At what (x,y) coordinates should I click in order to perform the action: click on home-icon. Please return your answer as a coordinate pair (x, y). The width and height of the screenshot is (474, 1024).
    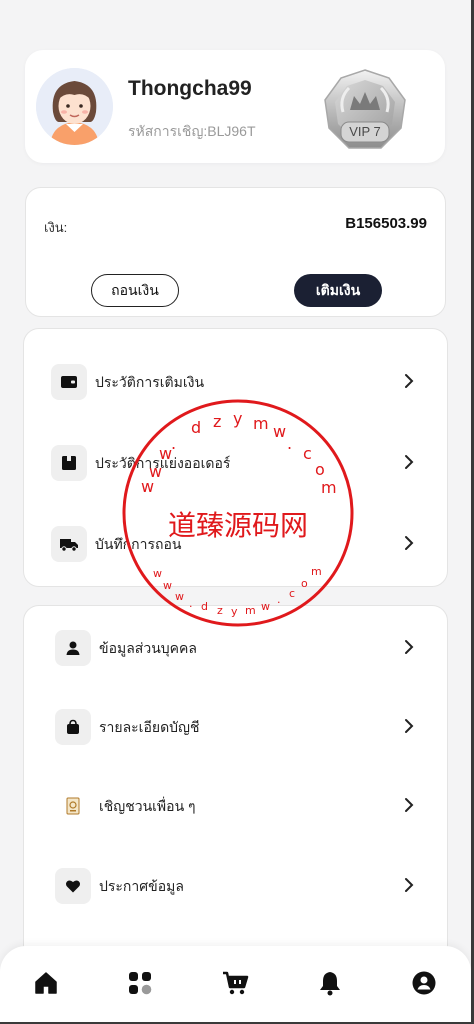
    Looking at the image, I should click on (46, 983).